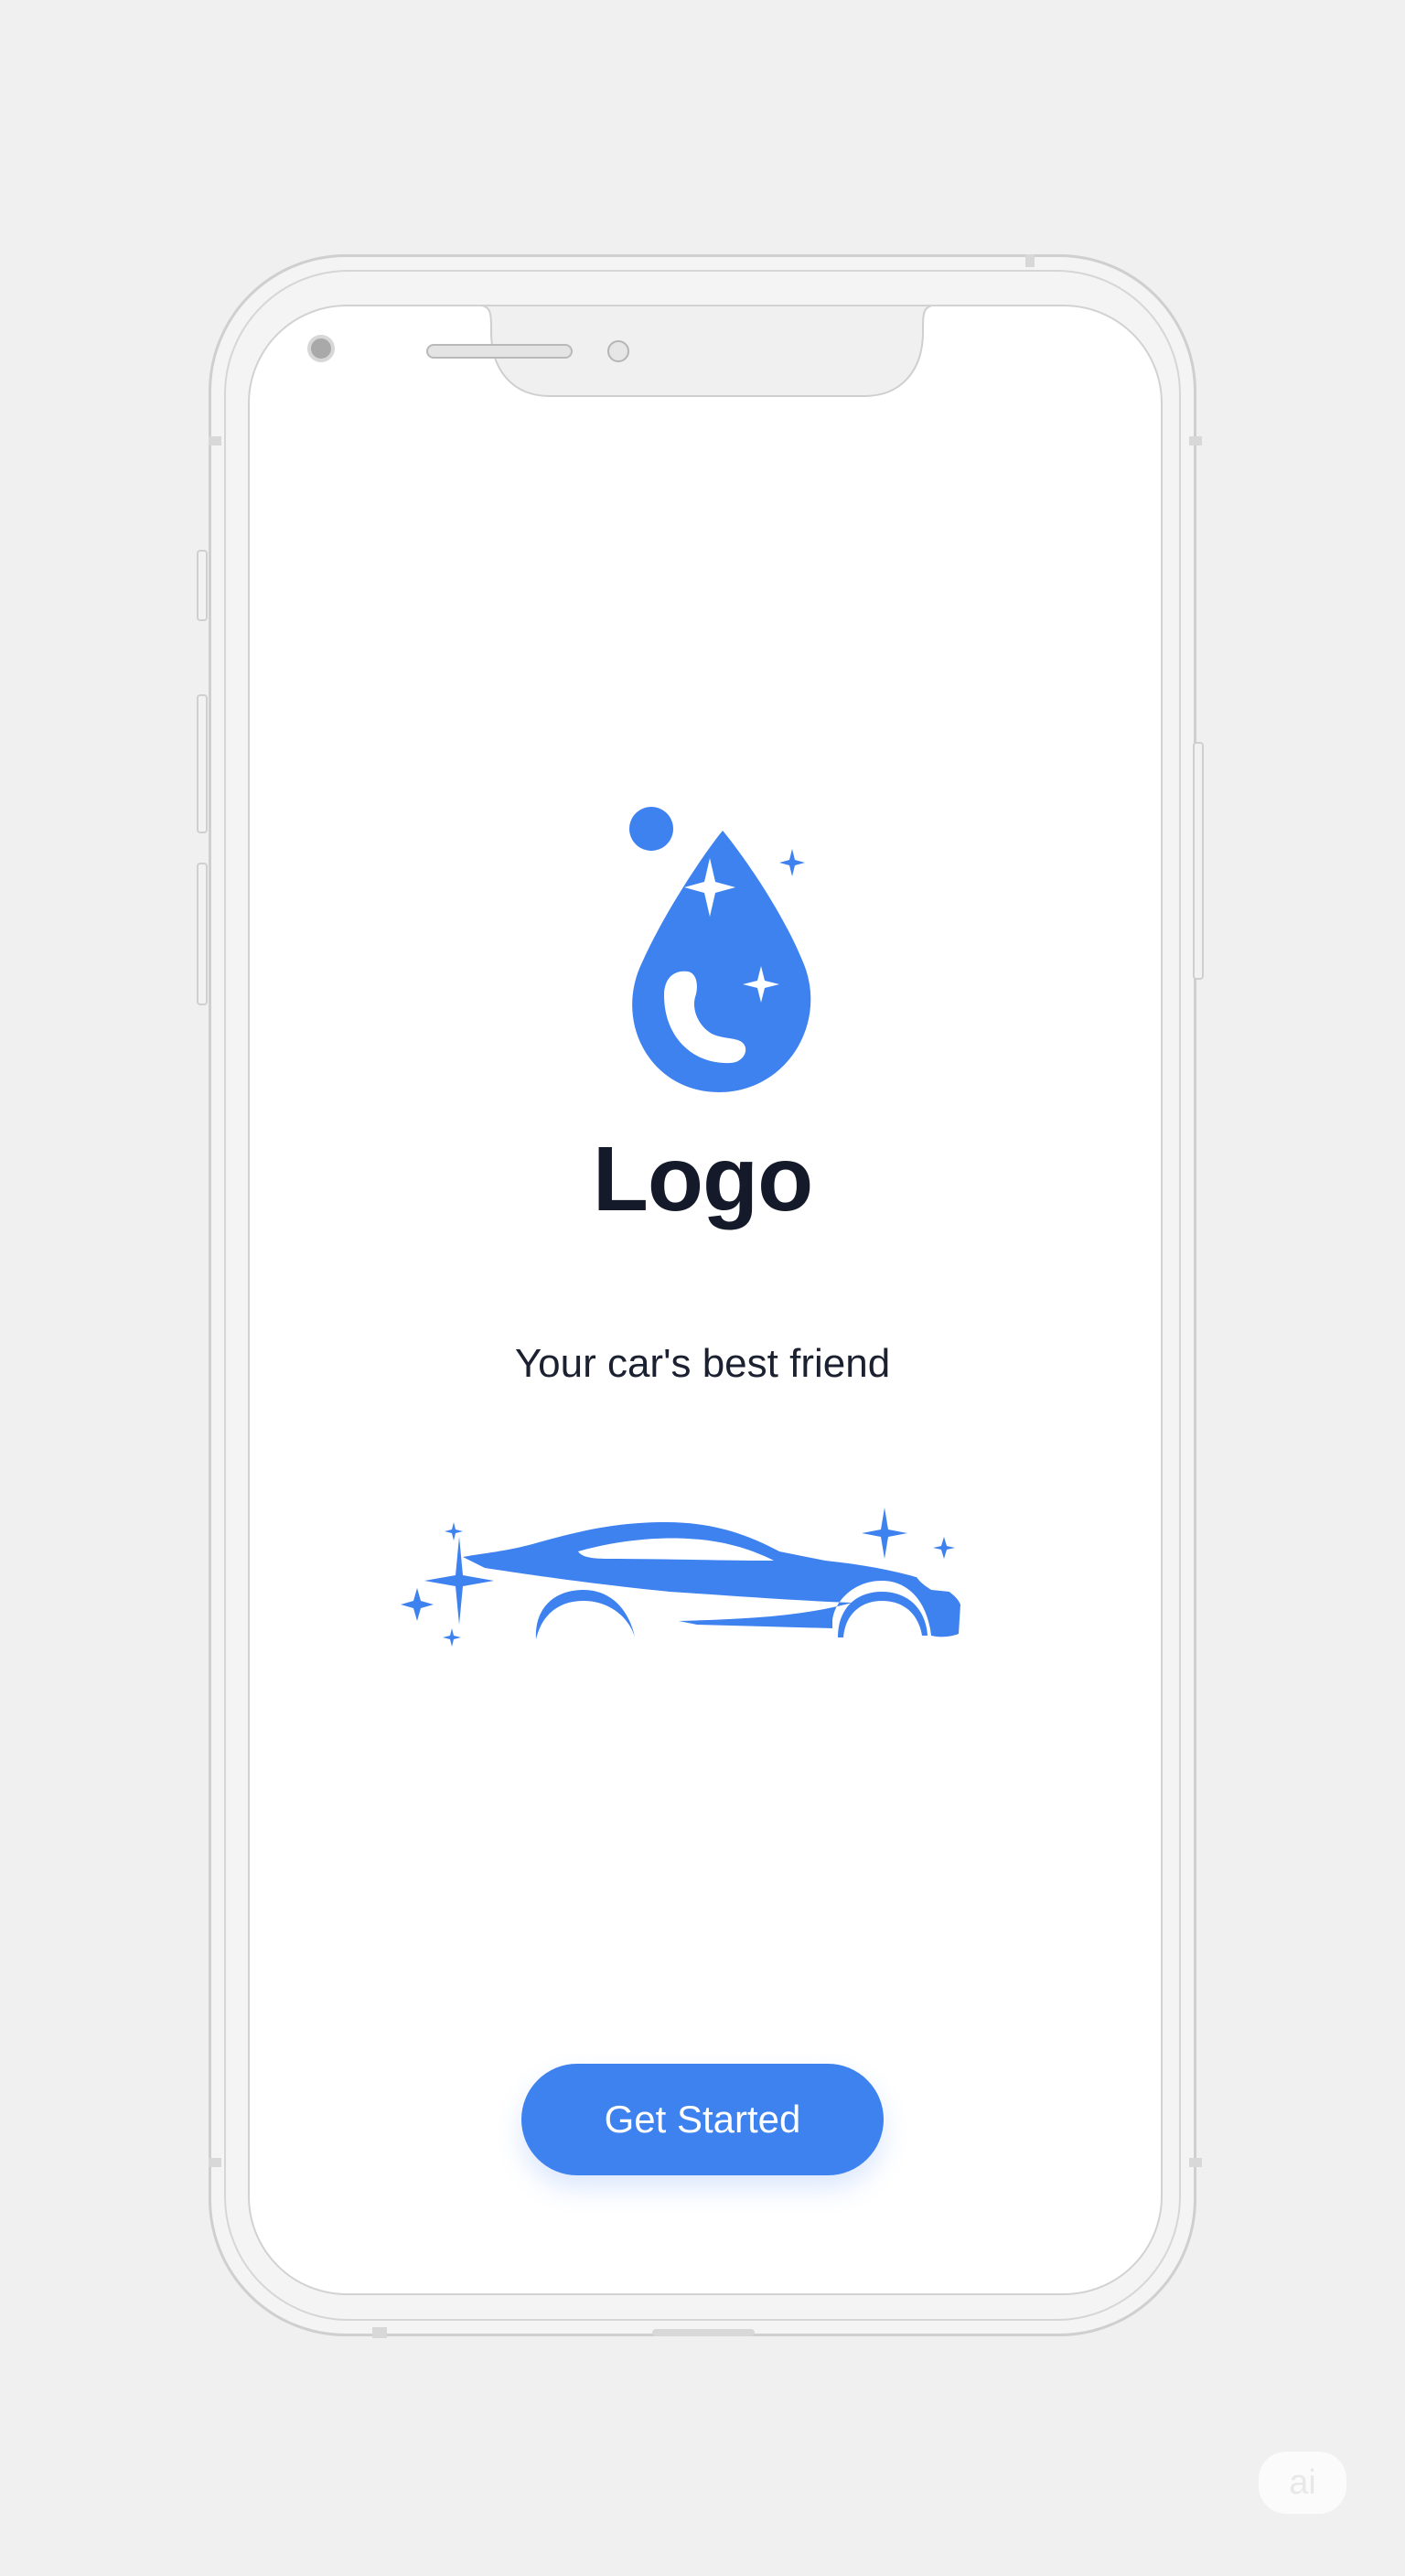  What do you see at coordinates (703, 2333) in the screenshot?
I see `charging-port` at bounding box center [703, 2333].